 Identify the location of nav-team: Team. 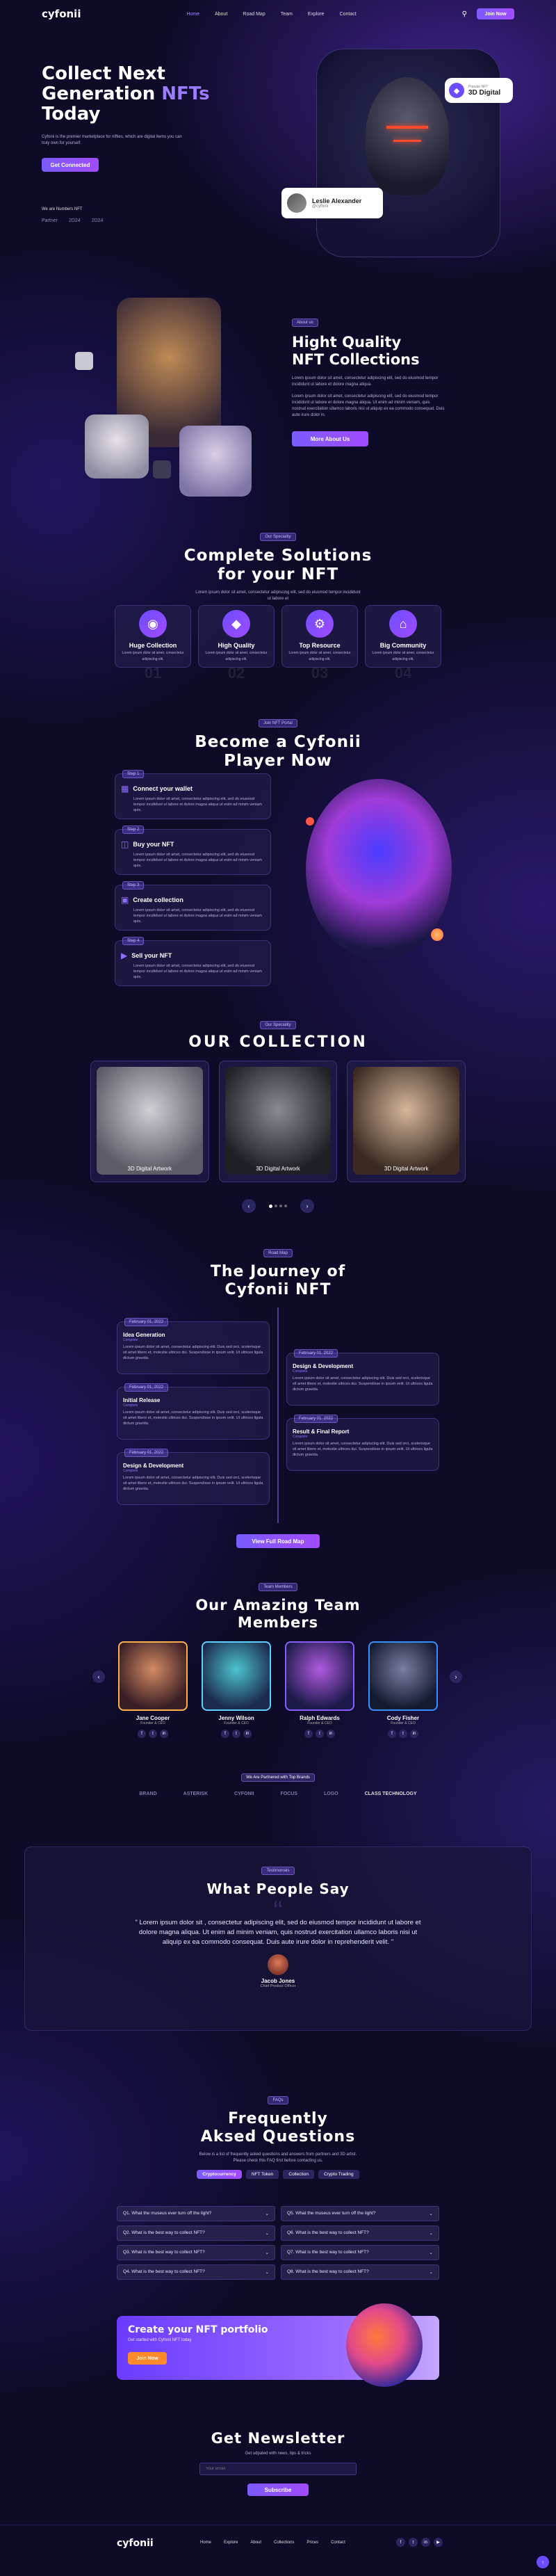
(287, 15).